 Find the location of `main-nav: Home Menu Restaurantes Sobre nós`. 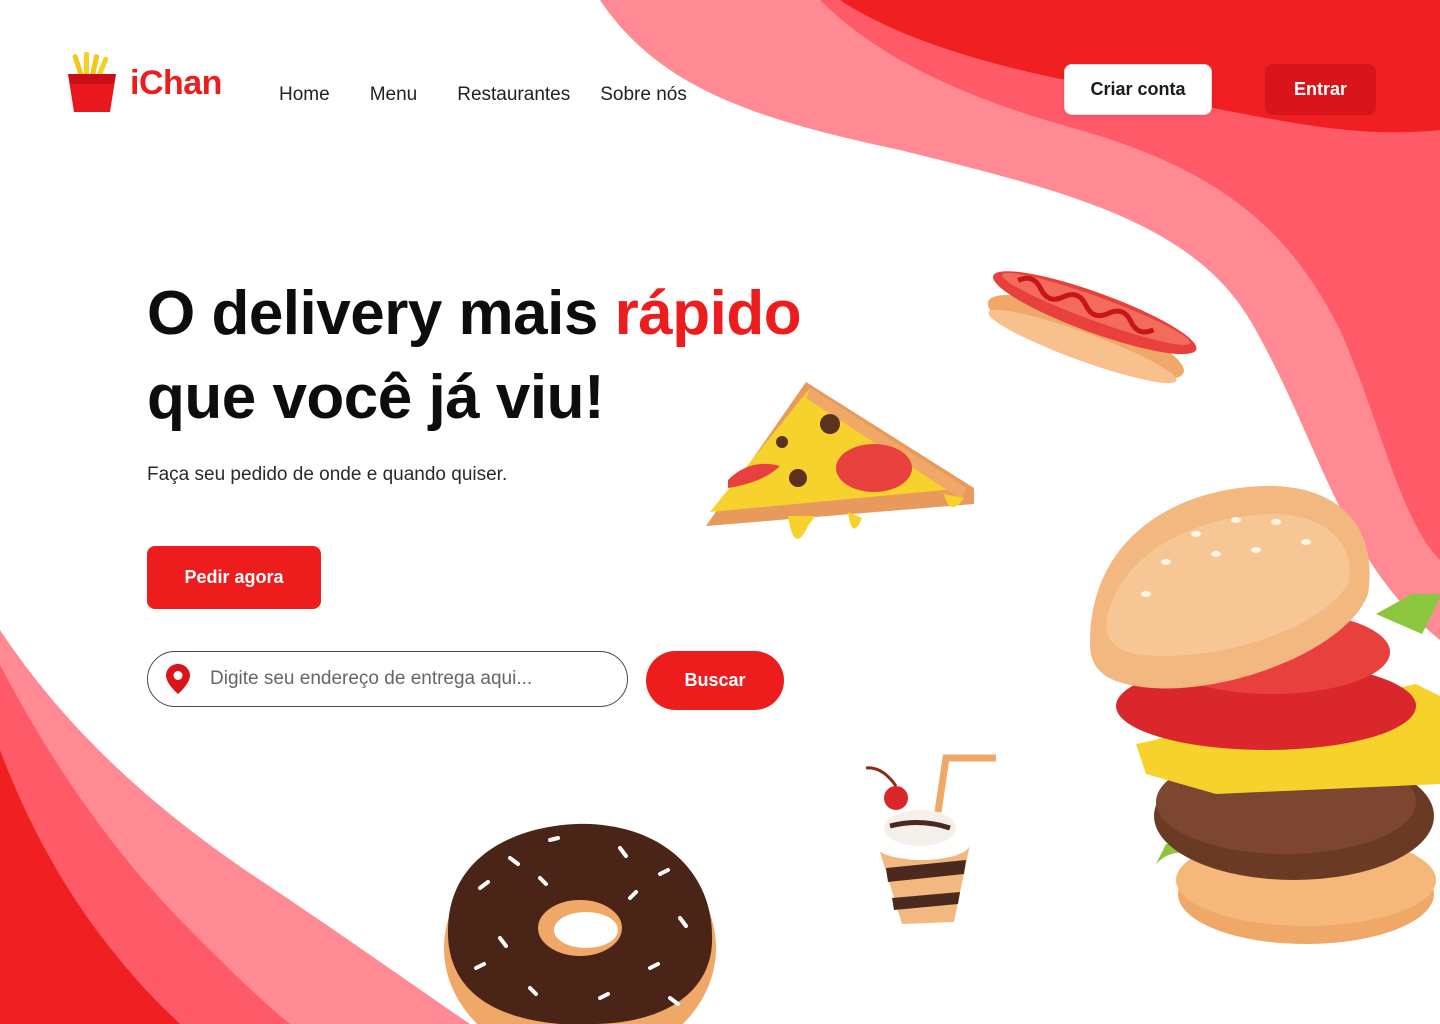

main-nav: Home Menu Restaurantes Sobre nós is located at coordinates (483, 95).